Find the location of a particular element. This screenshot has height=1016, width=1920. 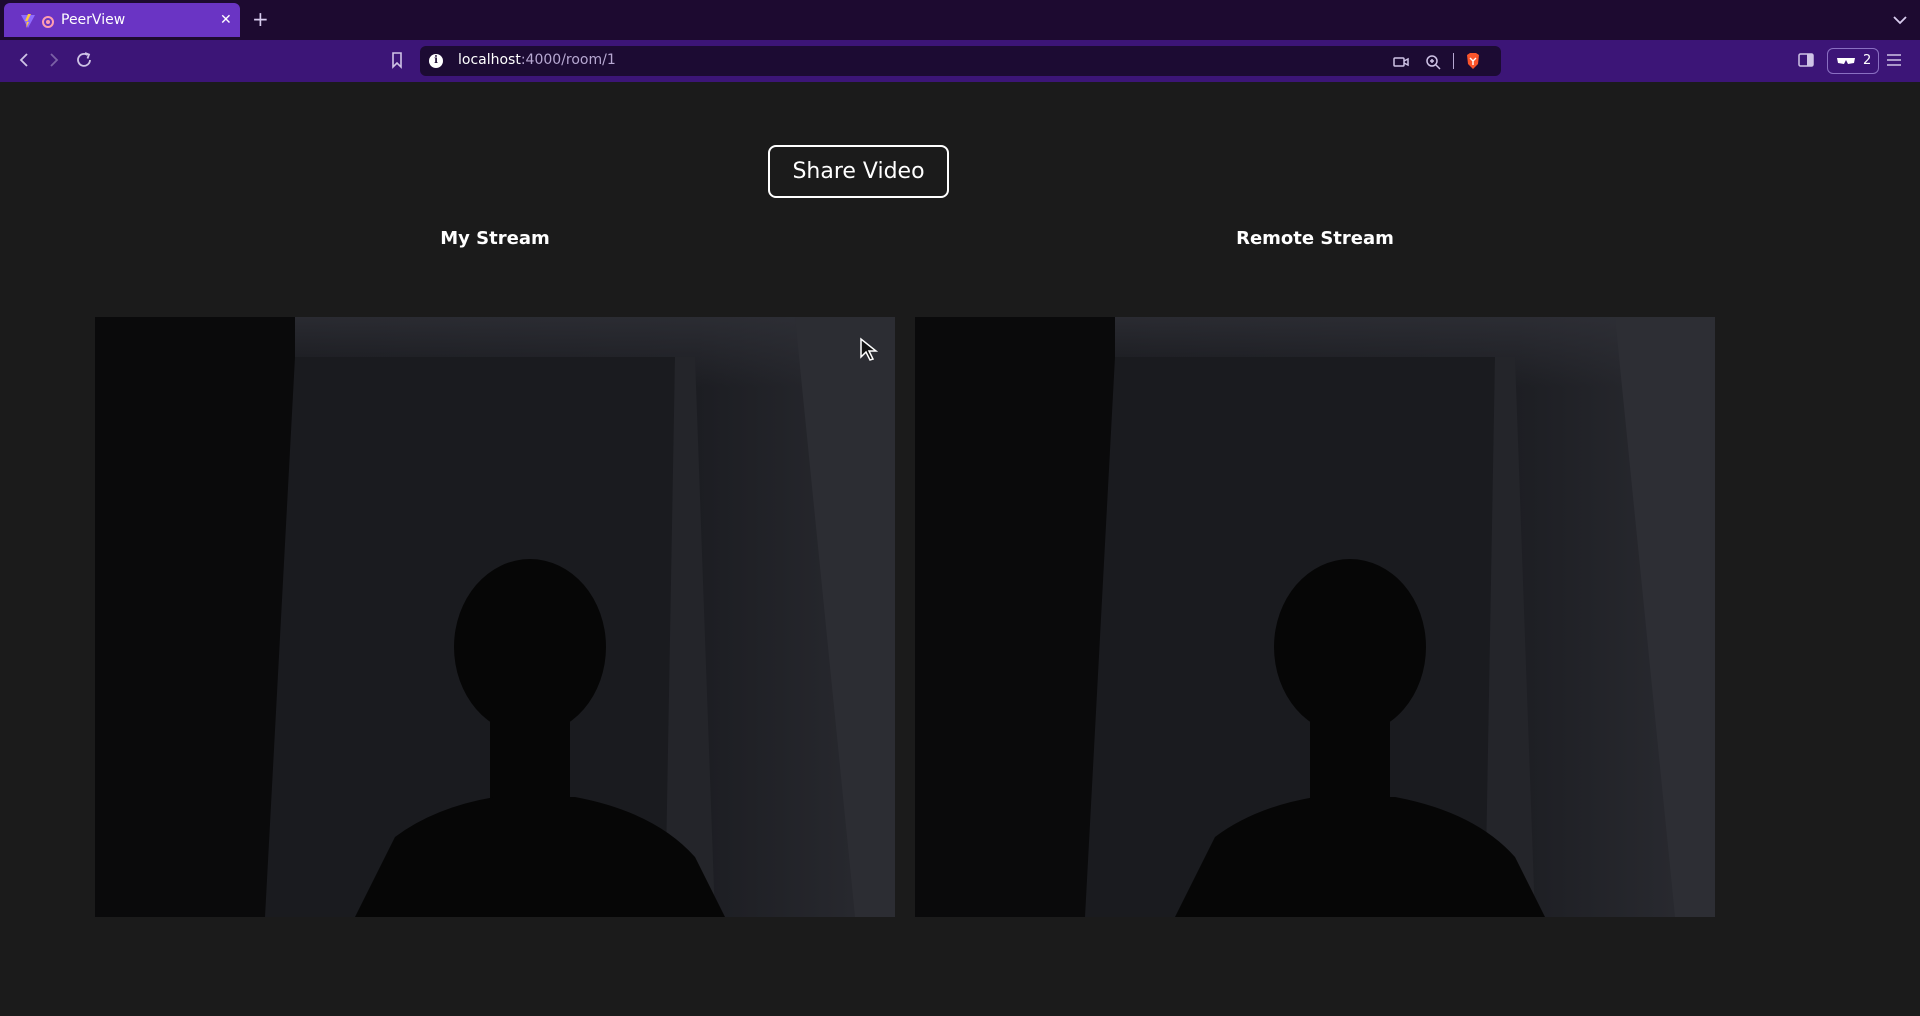

mouse-cursor-icon is located at coordinates (869, 349).